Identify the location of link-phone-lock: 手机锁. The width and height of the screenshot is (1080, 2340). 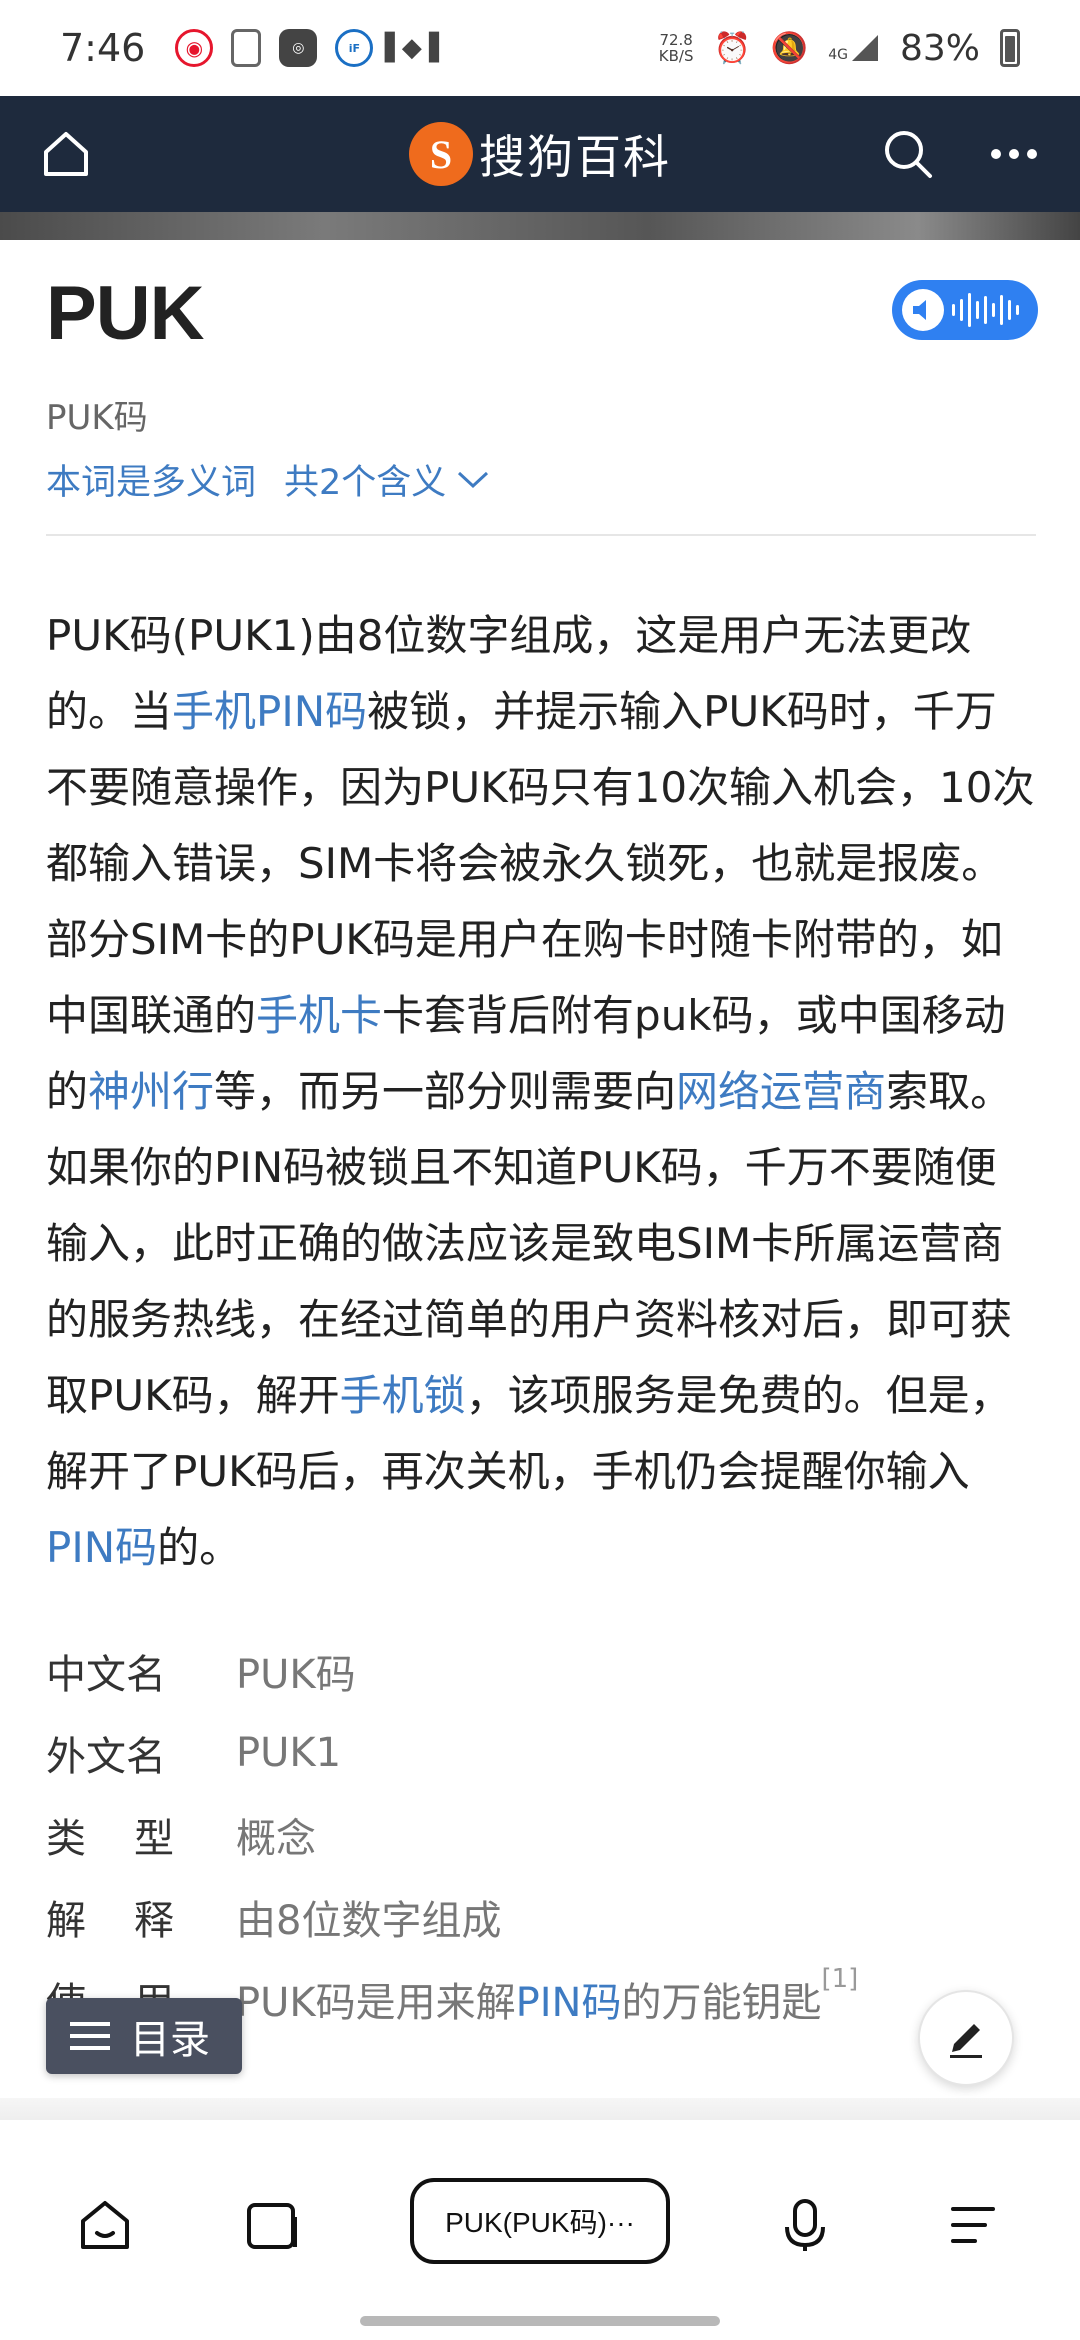
(403, 1395).